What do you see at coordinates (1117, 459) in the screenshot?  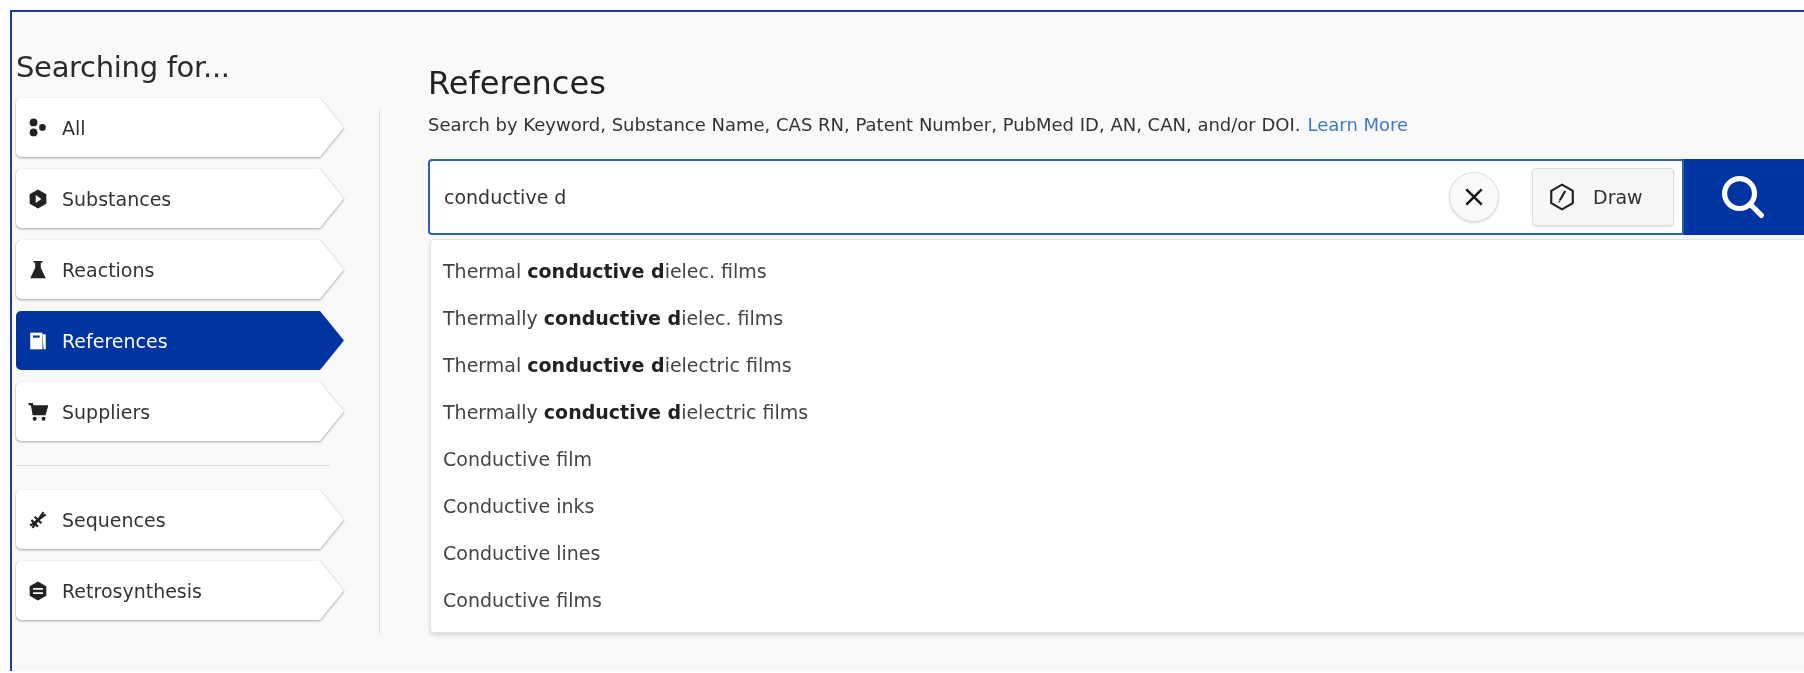 I see `suggestion-item: Conductive film` at bounding box center [1117, 459].